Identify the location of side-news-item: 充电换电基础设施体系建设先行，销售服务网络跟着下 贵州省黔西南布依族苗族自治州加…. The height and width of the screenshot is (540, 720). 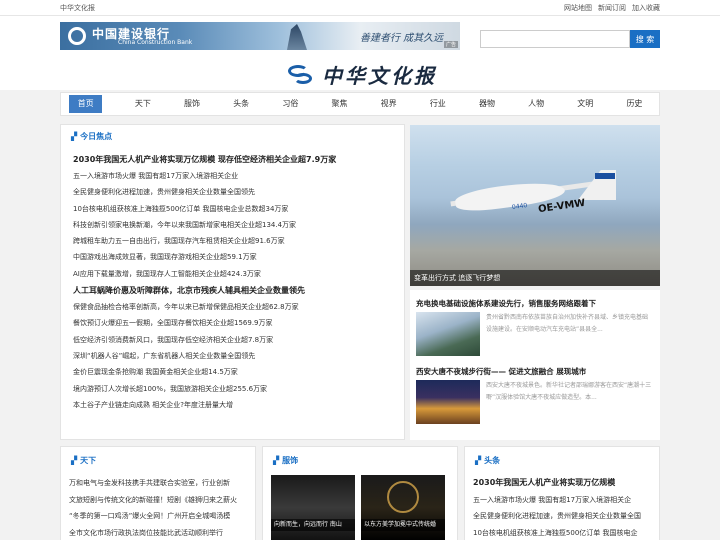
(537, 327).